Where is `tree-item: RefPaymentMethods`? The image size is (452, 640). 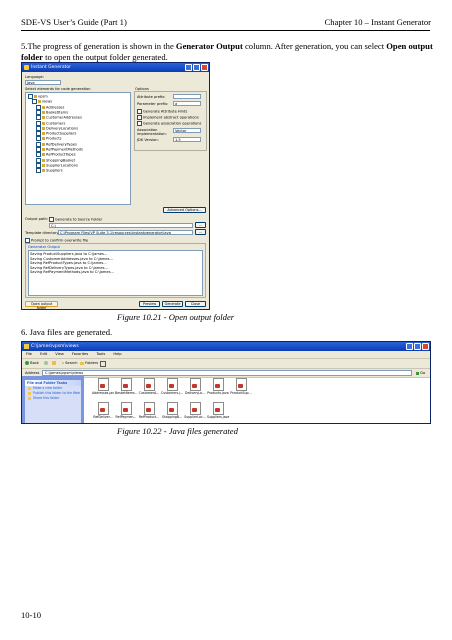
tree-item: RefPaymentMethods is located at coordinates (59, 149).